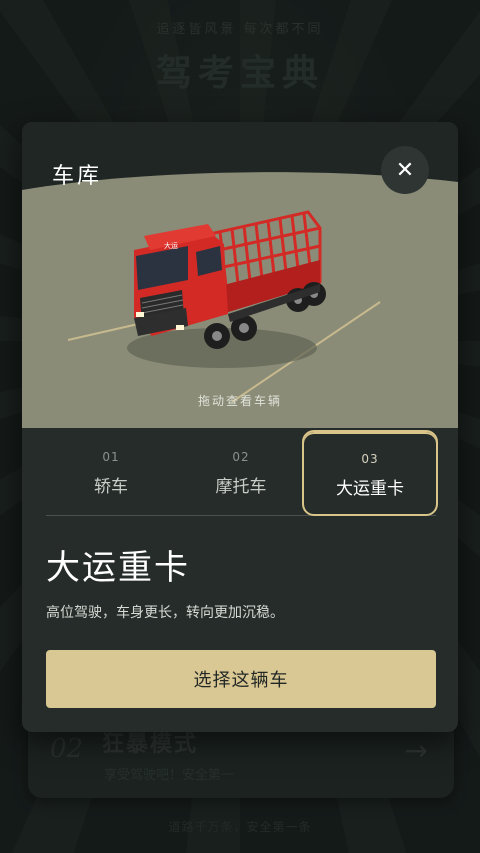 The width and height of the screenshot is (480, 853). I want to click on tab-label: 大运重卡, so click(370, 489).